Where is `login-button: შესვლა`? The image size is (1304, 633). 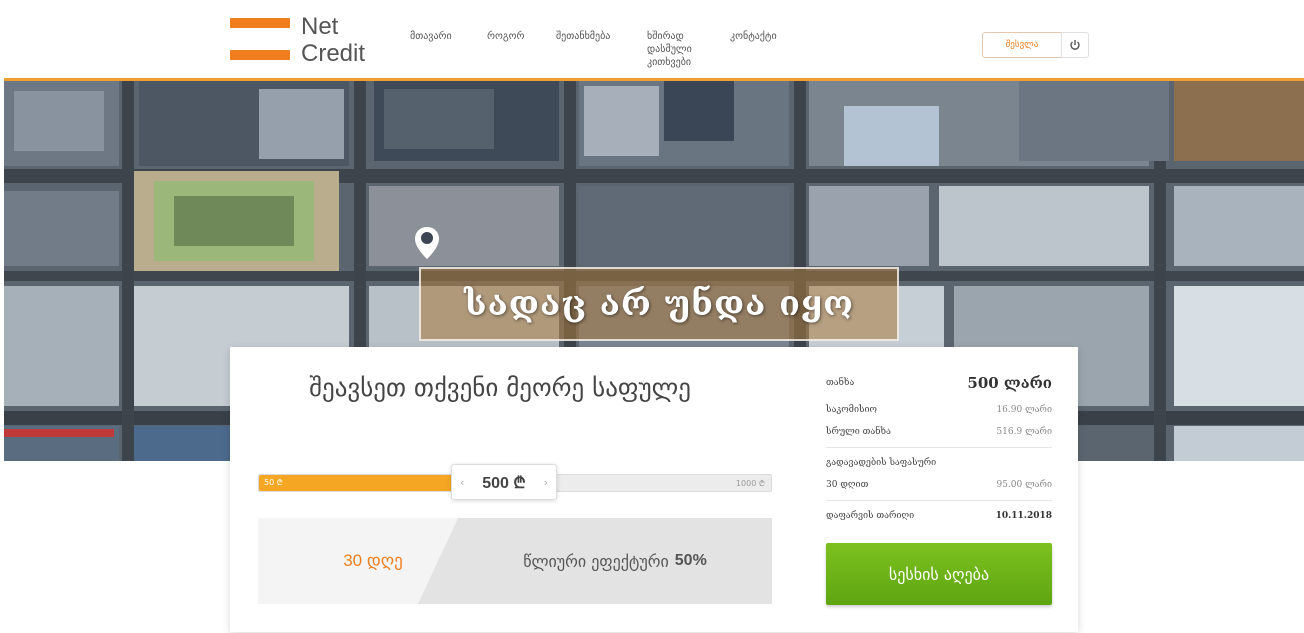
login-button: შესვლა is located at coordinates (1022, 45).